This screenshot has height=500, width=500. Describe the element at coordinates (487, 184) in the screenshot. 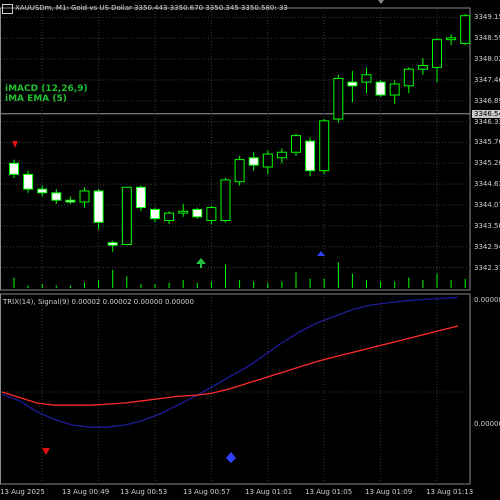

I see `price-tick-label: 3344.635` at that location.